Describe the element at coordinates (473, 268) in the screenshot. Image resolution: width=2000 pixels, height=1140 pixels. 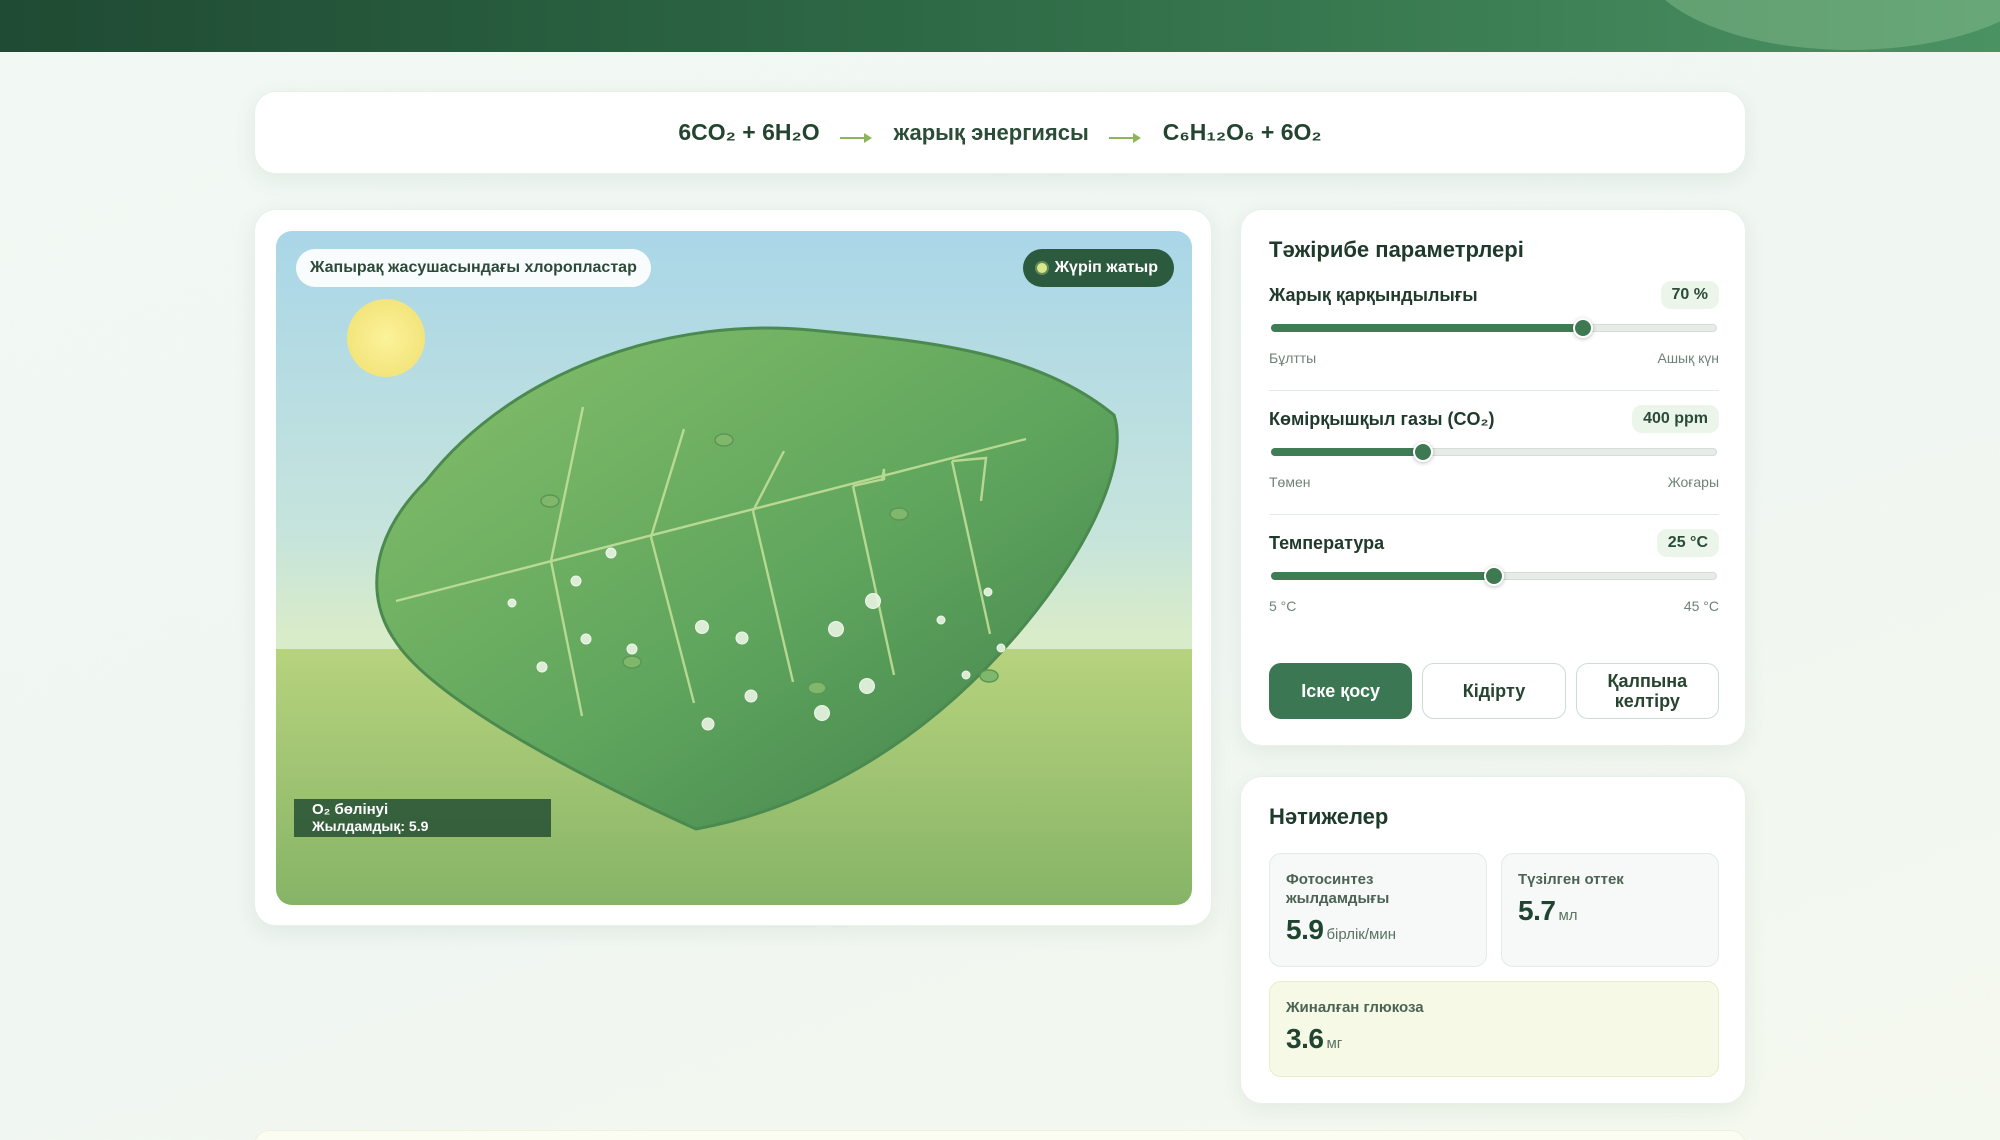
I see `scene-label: Жапырақ жасушасындағы хлоропластар` at that location.